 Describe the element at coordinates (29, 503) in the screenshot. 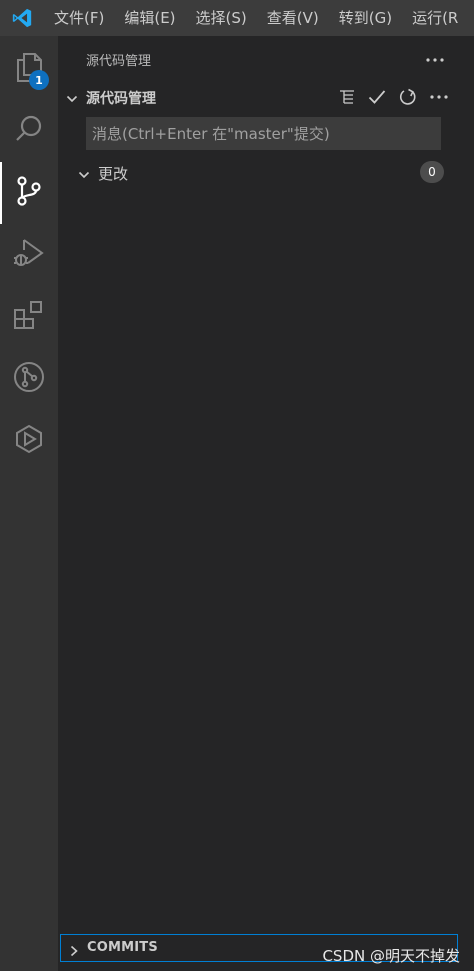

I see `activity-bar: 1` at that location.